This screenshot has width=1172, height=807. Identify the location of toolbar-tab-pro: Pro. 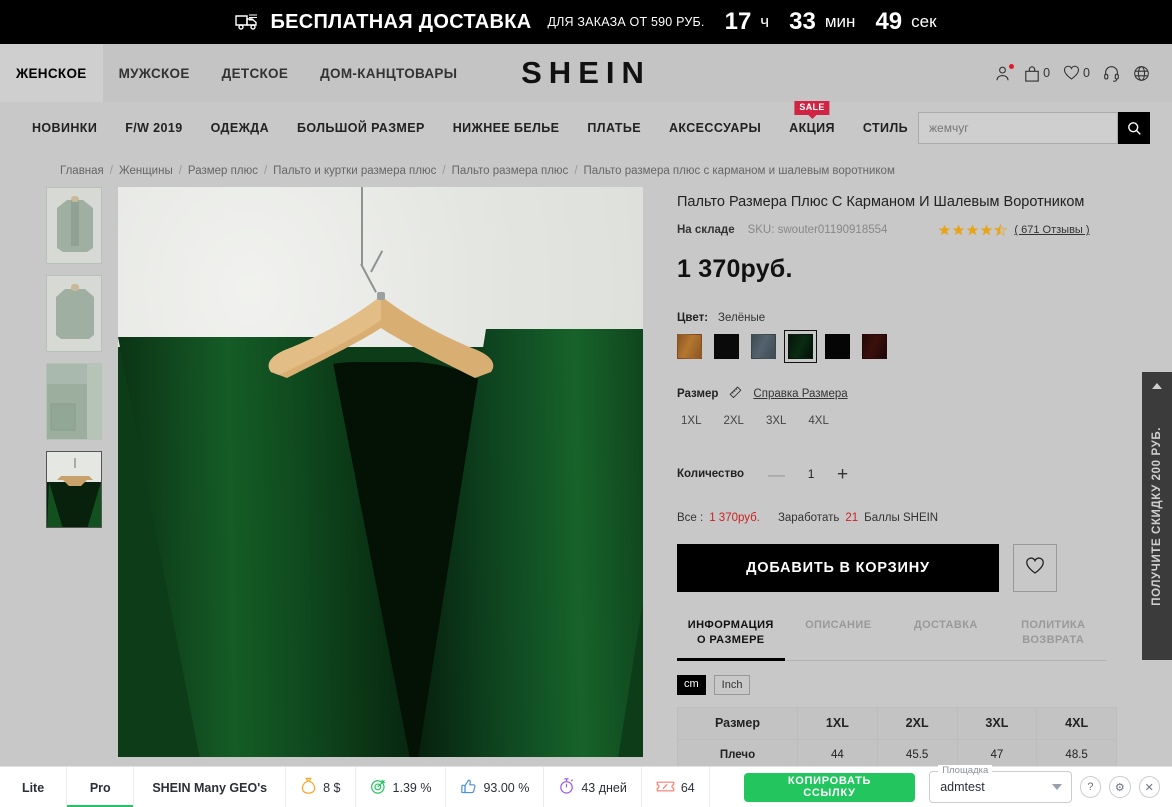
(101, 787).